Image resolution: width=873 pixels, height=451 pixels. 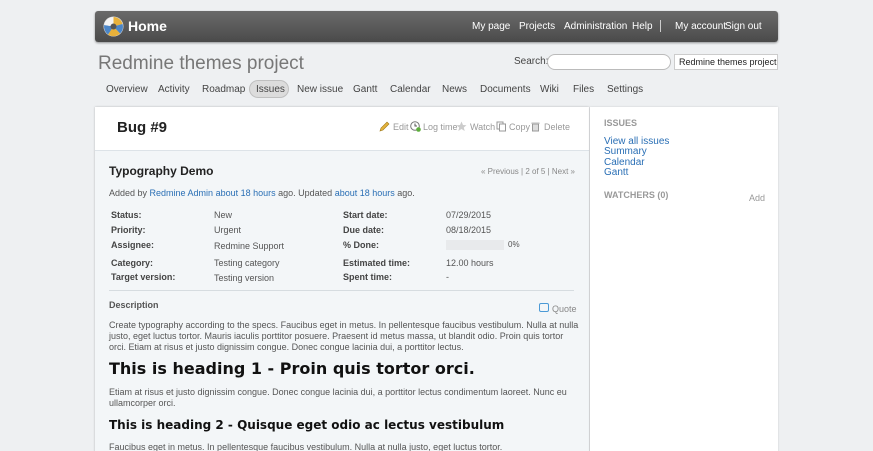 What do you see at coordinates (368, 277) in the screenshot?
I see `spent-time-label: Spent time:` at bounding box center [368, 277].